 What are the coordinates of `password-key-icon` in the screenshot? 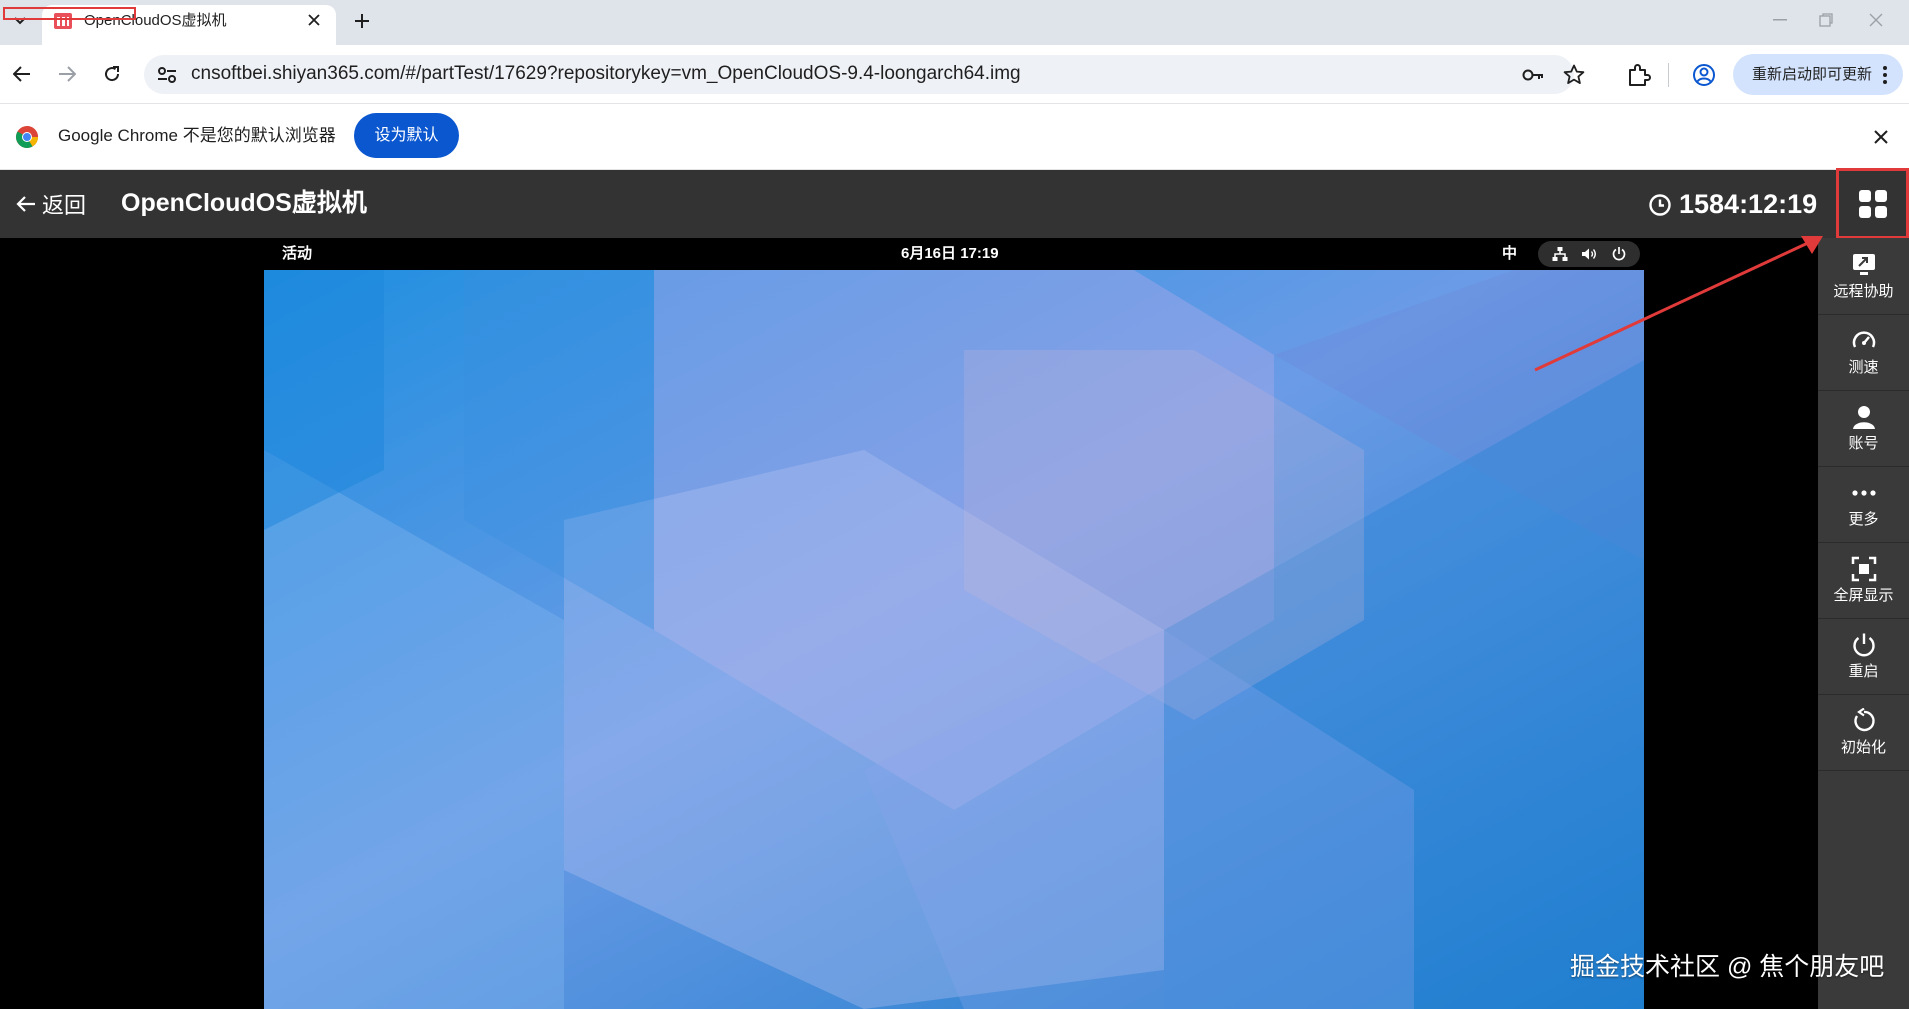 It's located at (1533, 75).